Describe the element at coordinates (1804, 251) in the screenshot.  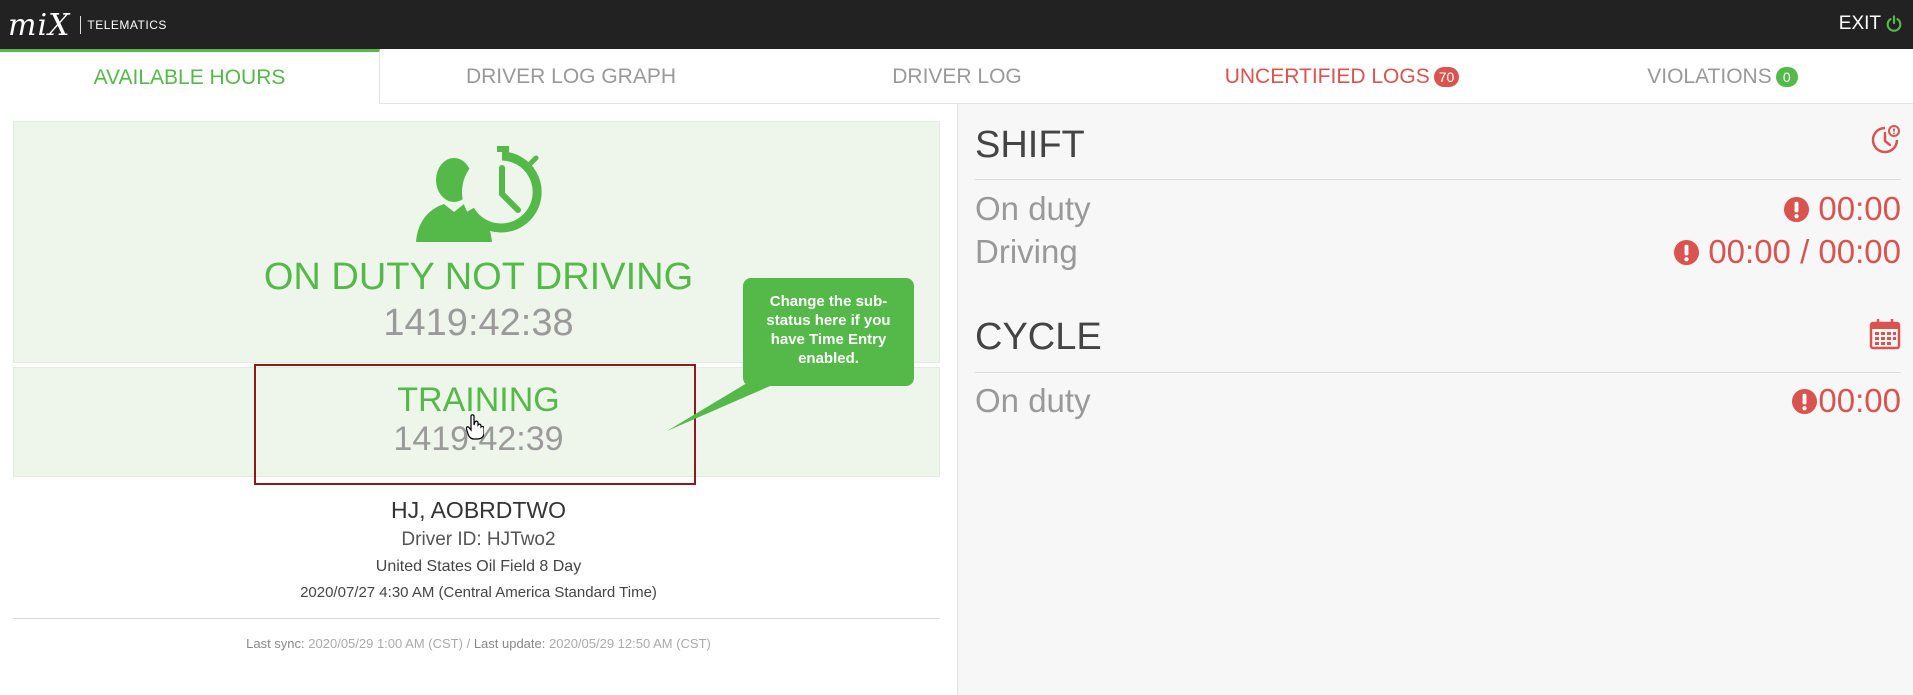
I see `shift-driving-time: 00:00 / 00:00` at that location.